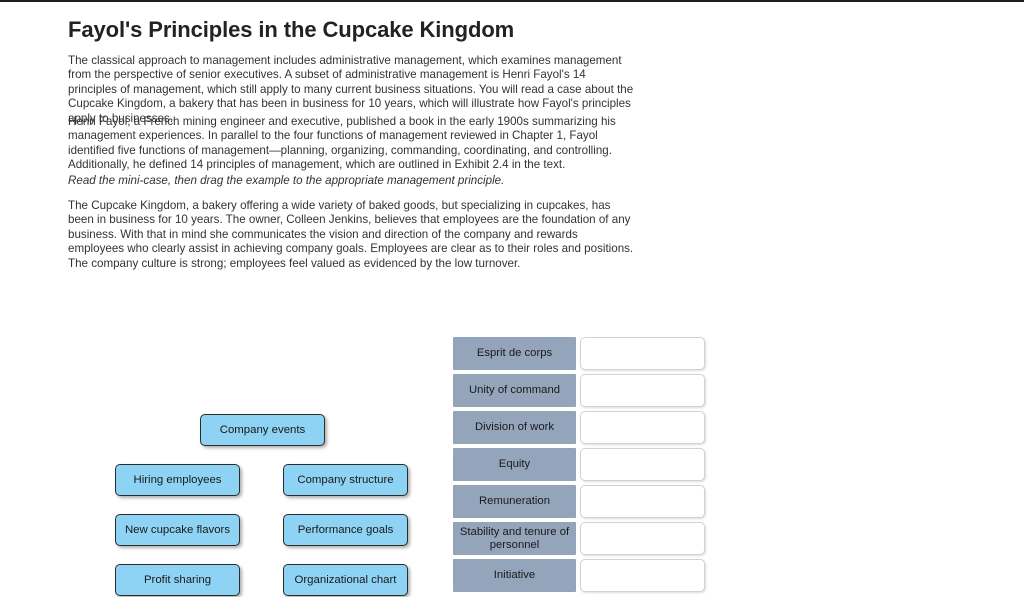  I want to click on principle-row: Unity of command, so click(583, 390).